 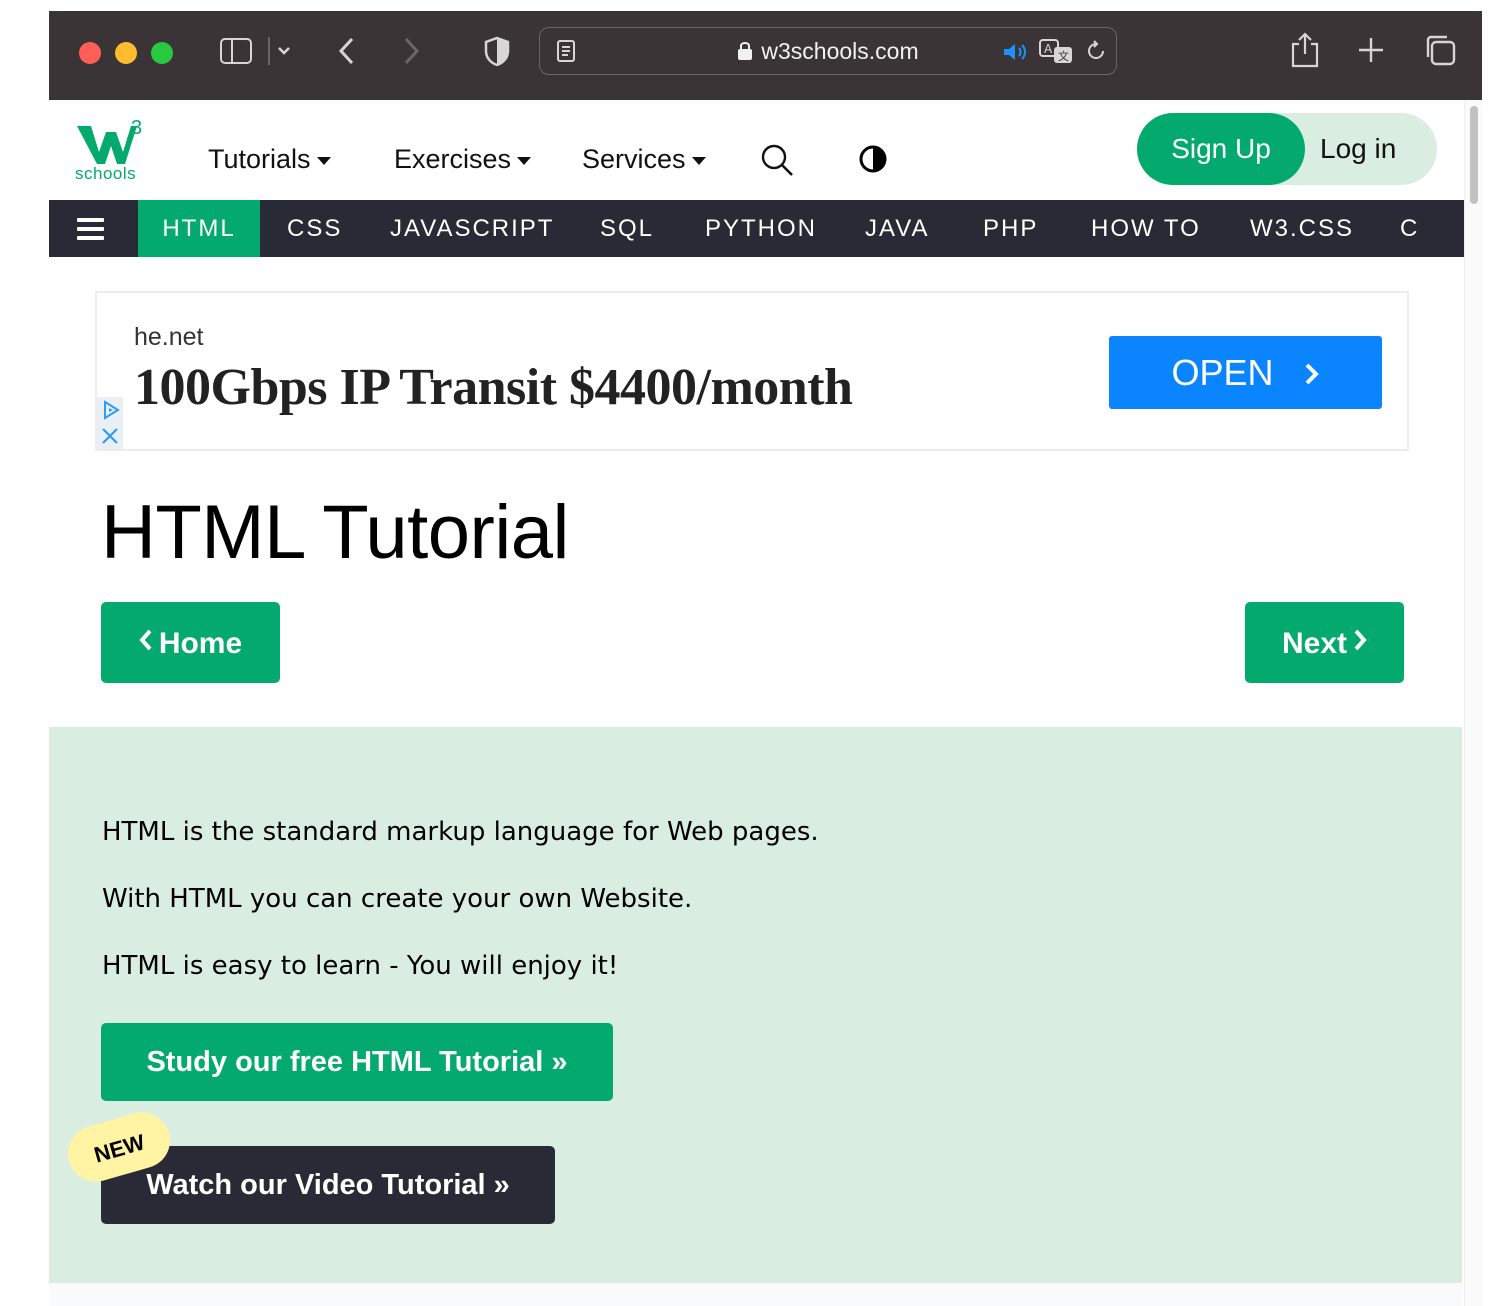 I want to click on next-label: Next, so click(x=1314, y=643).